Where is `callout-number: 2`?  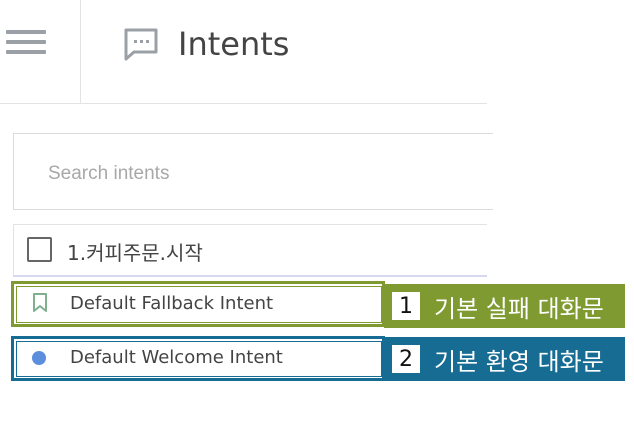 callout-number: 2 is located at coordinates (406, 359).